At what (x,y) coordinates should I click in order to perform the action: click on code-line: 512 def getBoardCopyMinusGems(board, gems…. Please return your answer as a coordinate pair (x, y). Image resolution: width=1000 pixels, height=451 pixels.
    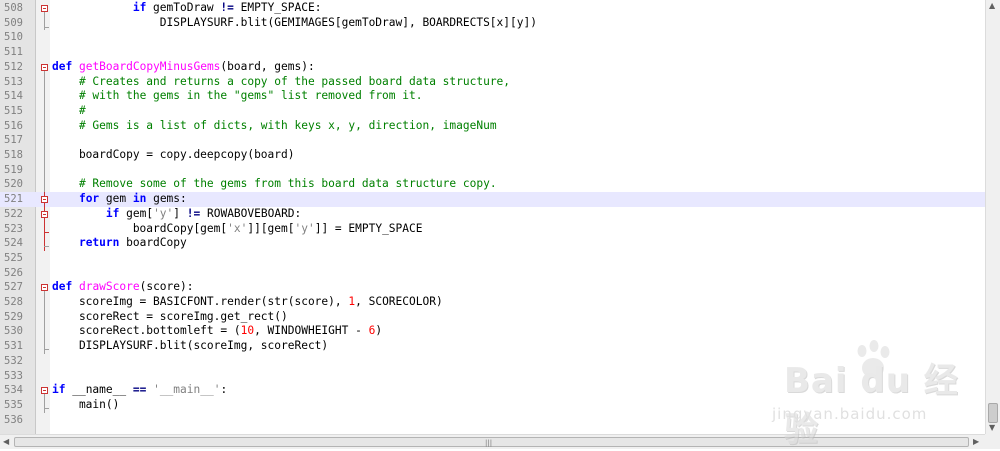
    Looking at the image, I should click on (492, 67).